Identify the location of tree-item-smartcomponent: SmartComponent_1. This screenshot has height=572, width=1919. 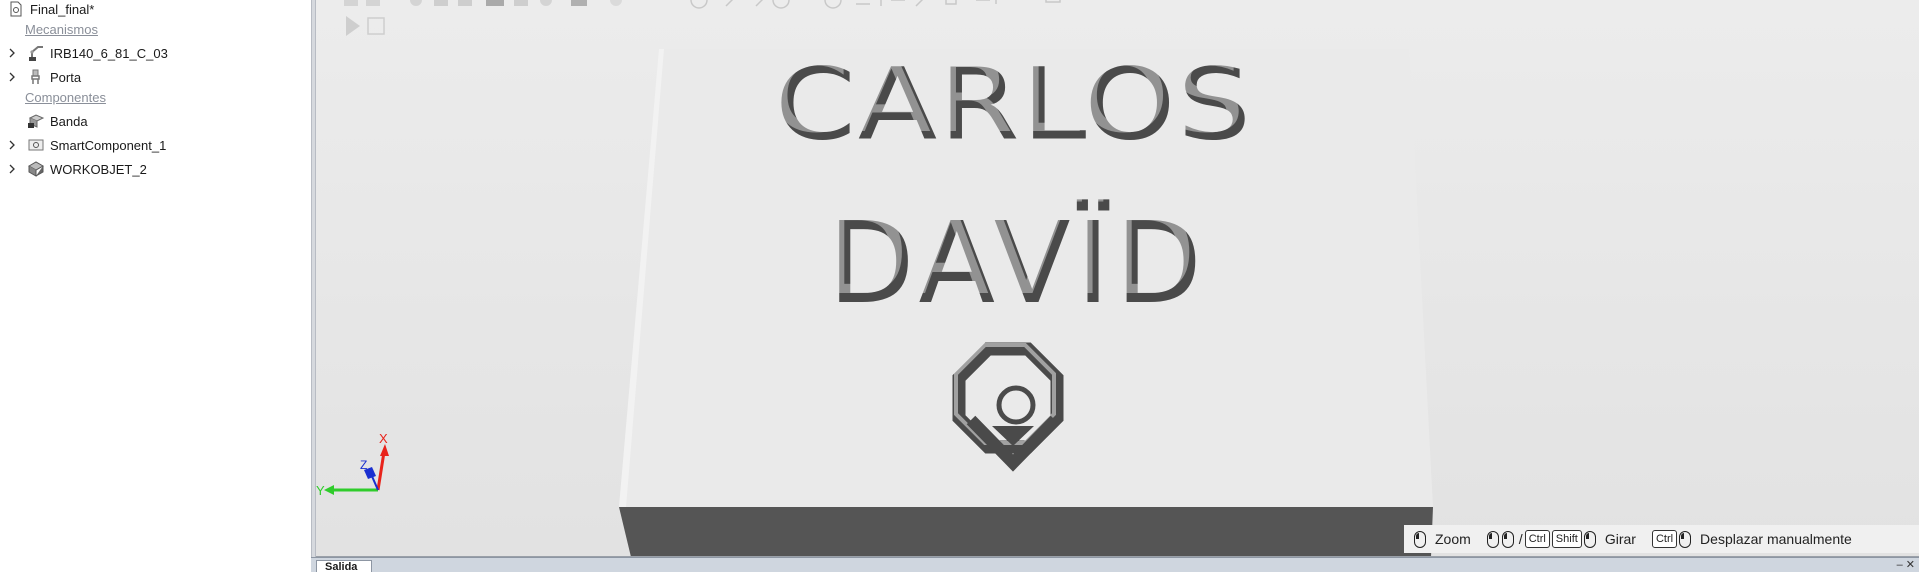
(86, 145).